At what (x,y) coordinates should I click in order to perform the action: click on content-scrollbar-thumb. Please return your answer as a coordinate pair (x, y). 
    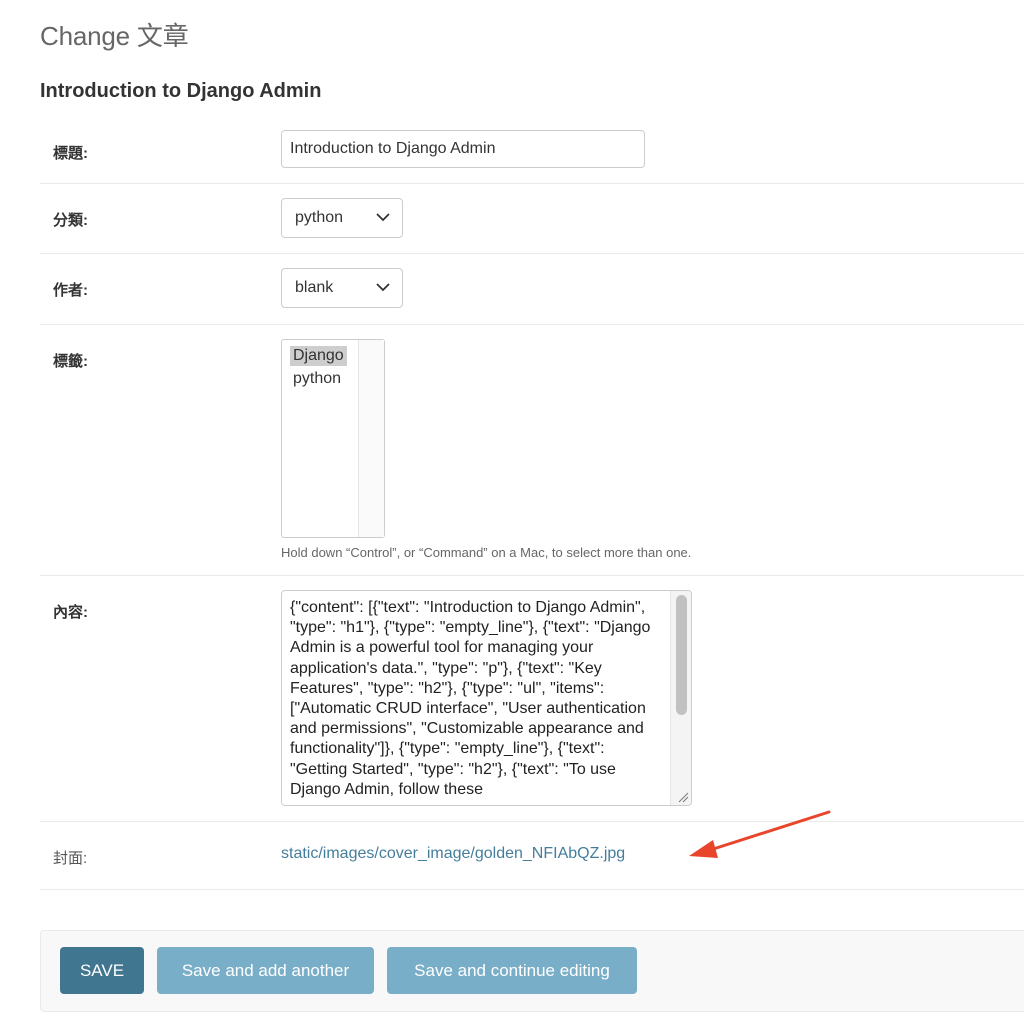
    Looking at the image, I should click on (681, 655).